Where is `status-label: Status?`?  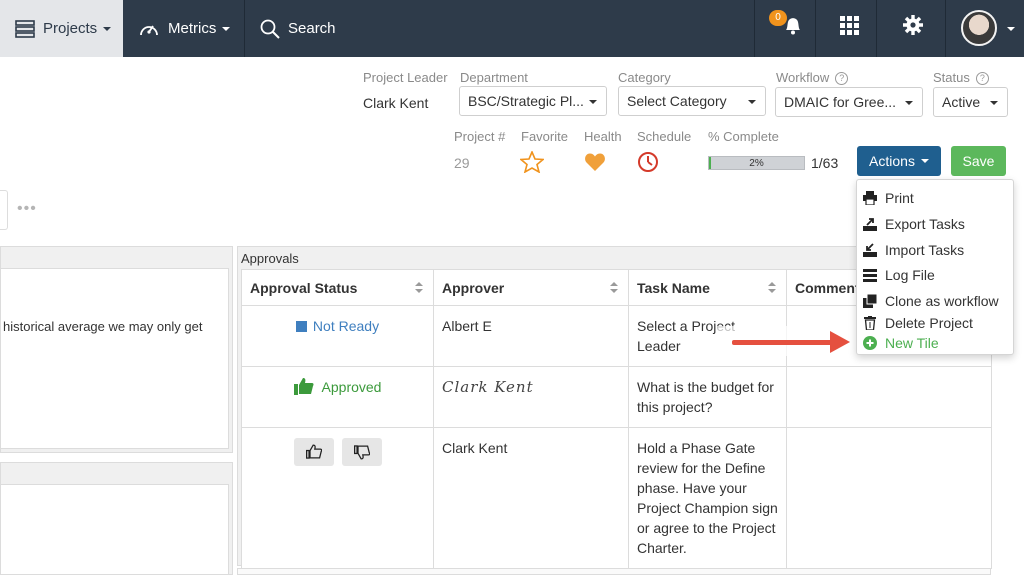
status-label: Status? is located at coordinates (961, 78).